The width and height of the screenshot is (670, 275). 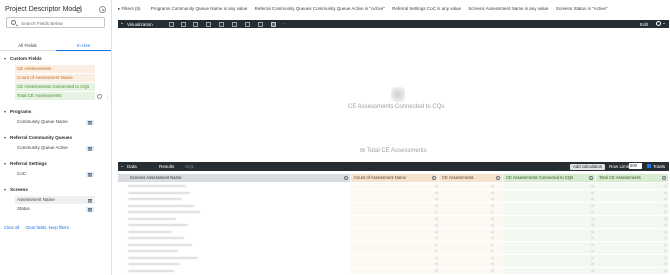 I want to click on group-referral-community-queues: Referral Community Queues, so click(x=38, y=137).